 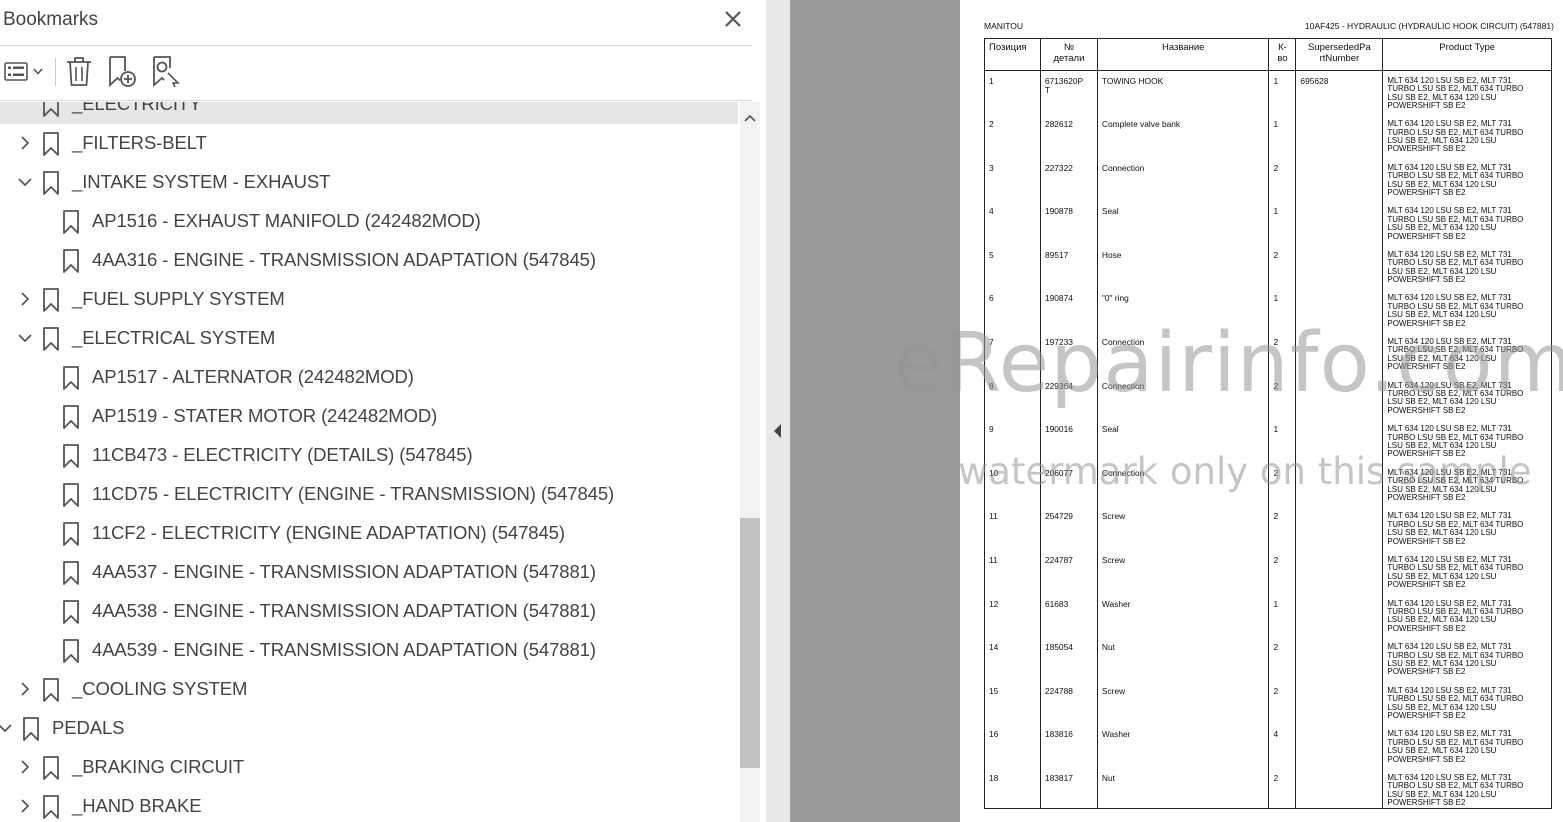 I want to click on bookmark-item: AP1517 - ALTERNATOR (242482MOD), so click(x=369, y=377).